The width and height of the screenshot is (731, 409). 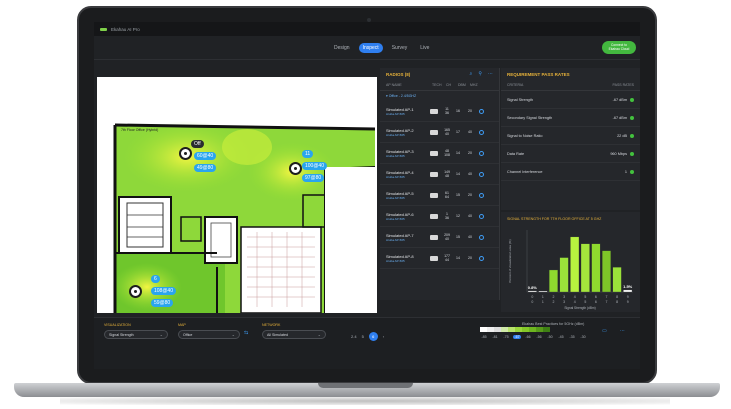 I want to click on ap-row: Simulated AP-7 Aruba AP-505 209 40 15 40, so click(x=439, y=237).